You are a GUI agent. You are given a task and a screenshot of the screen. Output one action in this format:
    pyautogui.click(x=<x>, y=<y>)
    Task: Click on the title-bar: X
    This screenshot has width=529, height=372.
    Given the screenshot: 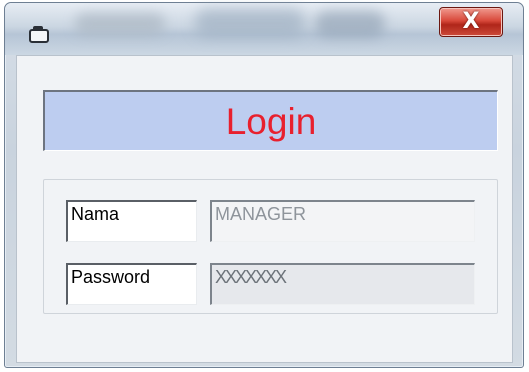 What is the action you would take?
    pyautogui.click(x=264, y=29)
    